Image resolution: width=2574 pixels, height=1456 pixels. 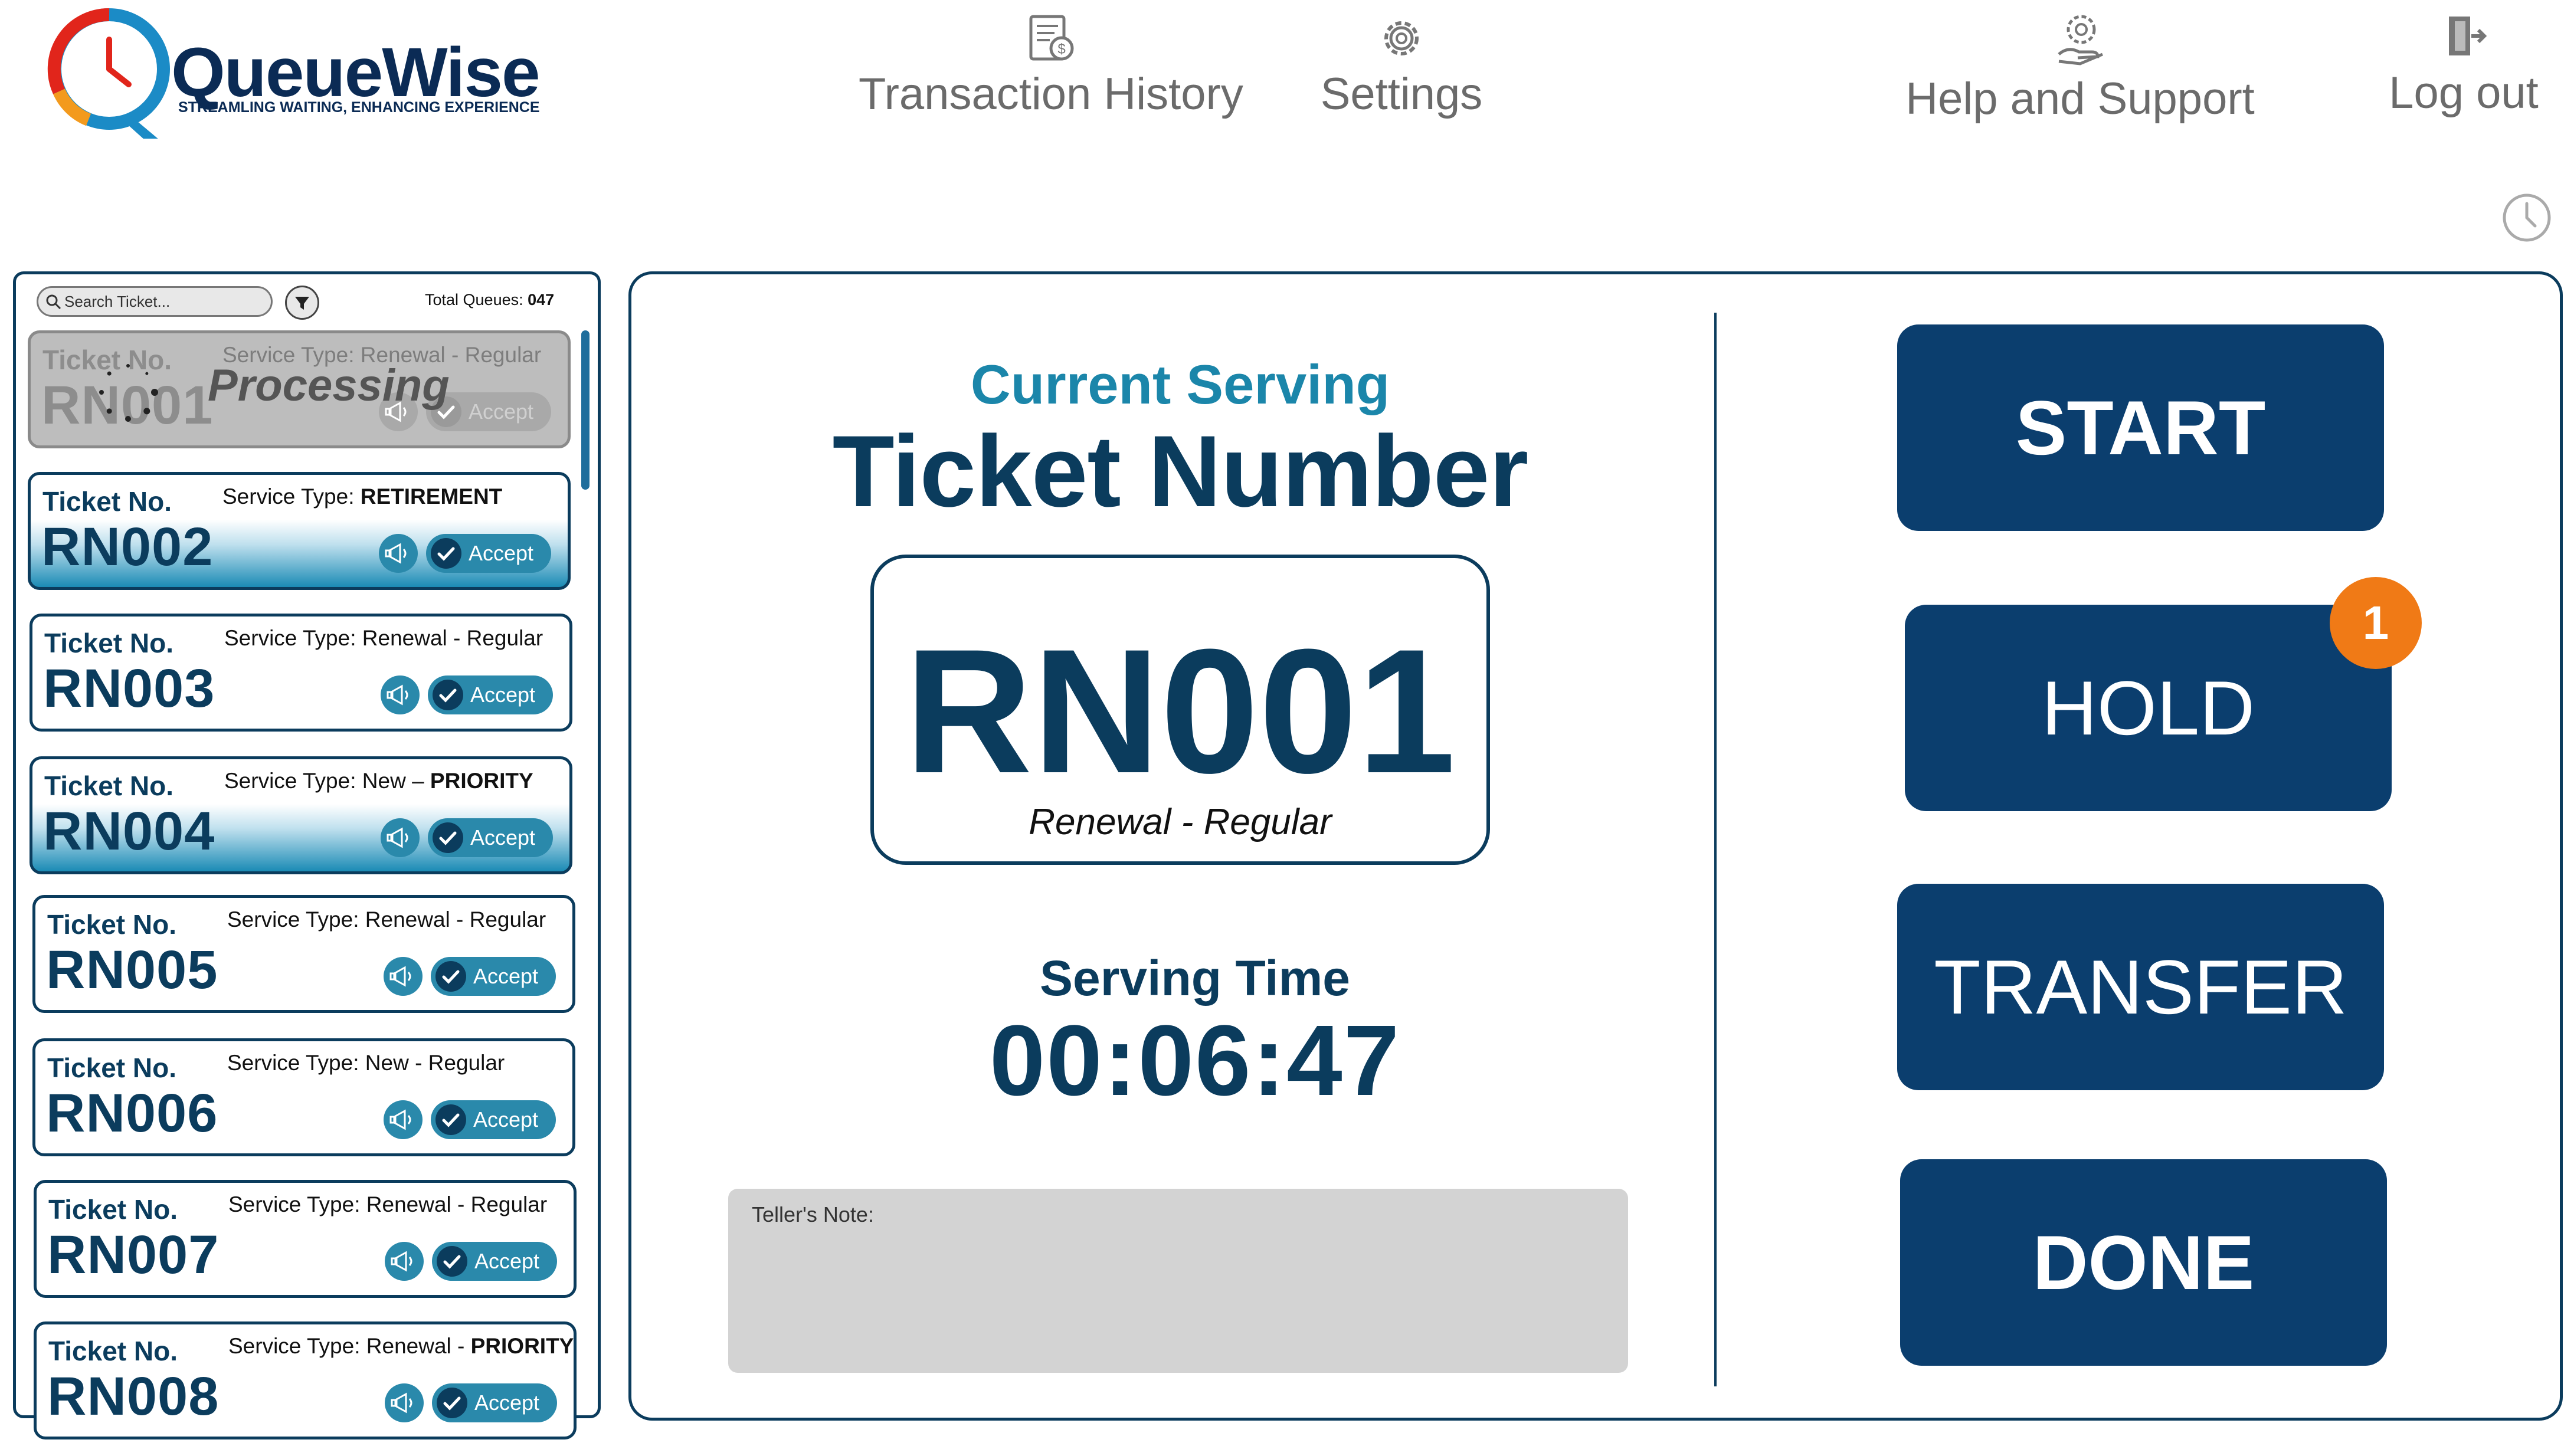 I want to click on help-hand-gear-icon, so click(x=2080, y=40).